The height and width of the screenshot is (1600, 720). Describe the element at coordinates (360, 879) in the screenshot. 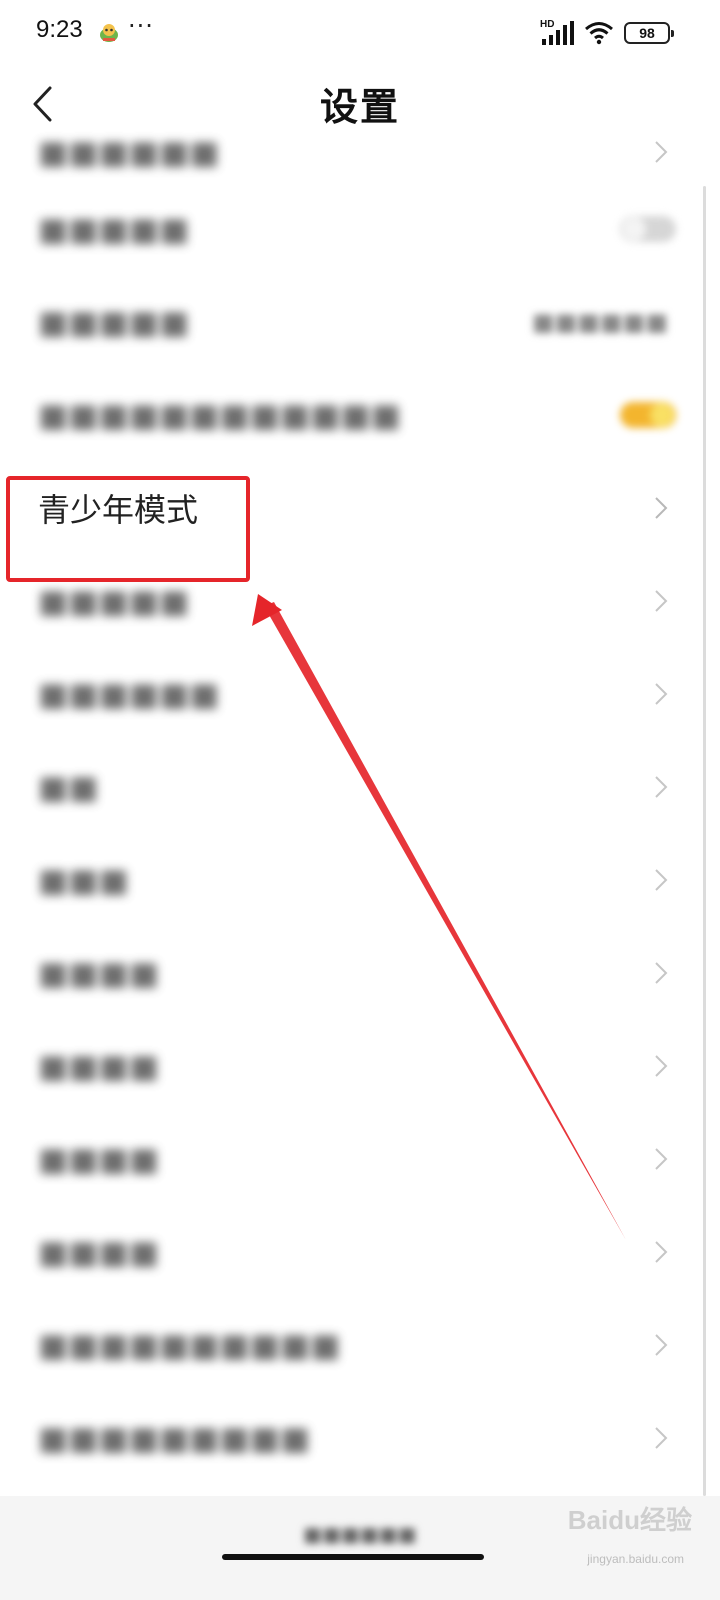

I see `settings-row-blurred-5: ■■■` at that location.